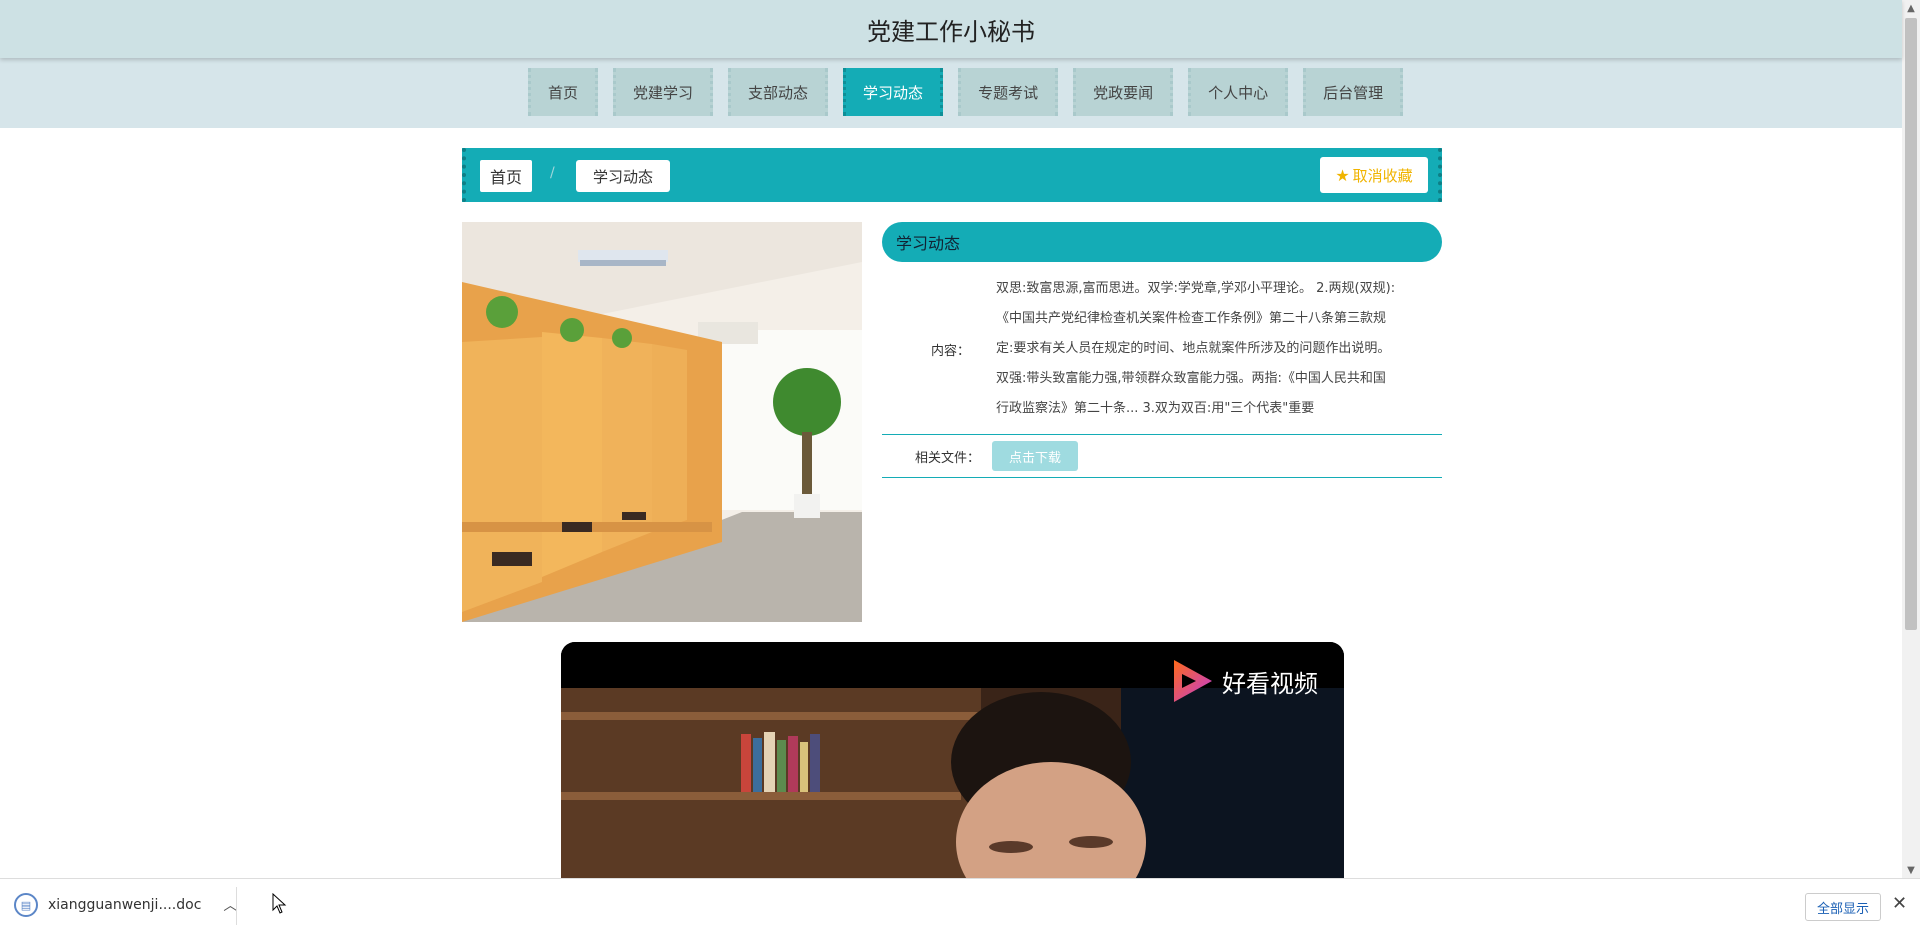  I want to click on video-brand-text: 好看视频, so click(1270, 683).